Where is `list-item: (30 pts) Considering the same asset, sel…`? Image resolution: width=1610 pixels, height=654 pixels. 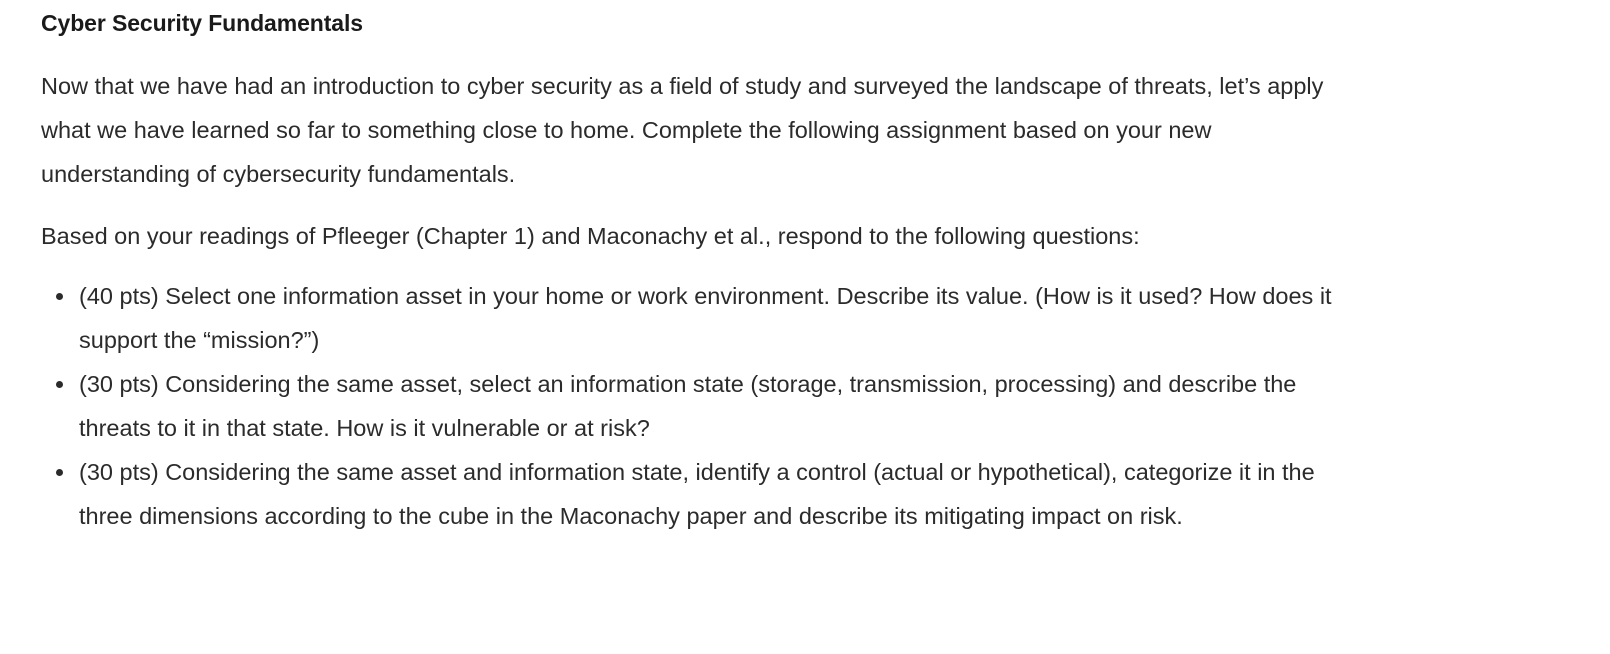 list-item: (30 pts) Considering the same asset, sel… is located at coordinates (701, 406).